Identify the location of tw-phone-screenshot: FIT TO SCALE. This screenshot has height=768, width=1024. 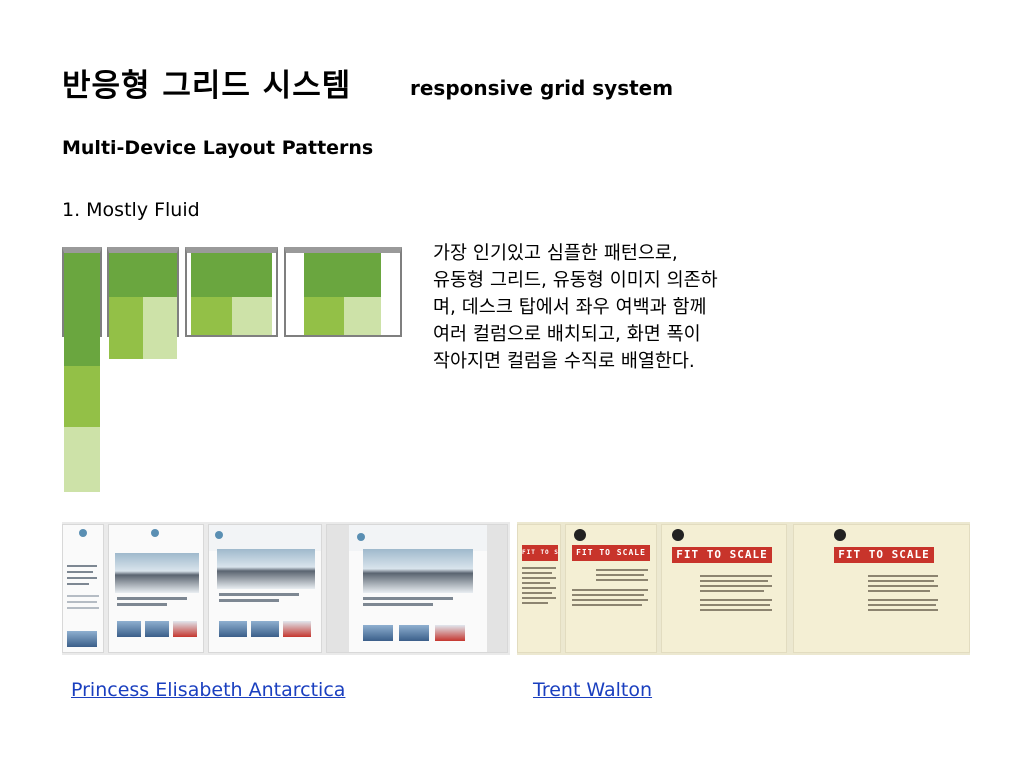
(539, 588).